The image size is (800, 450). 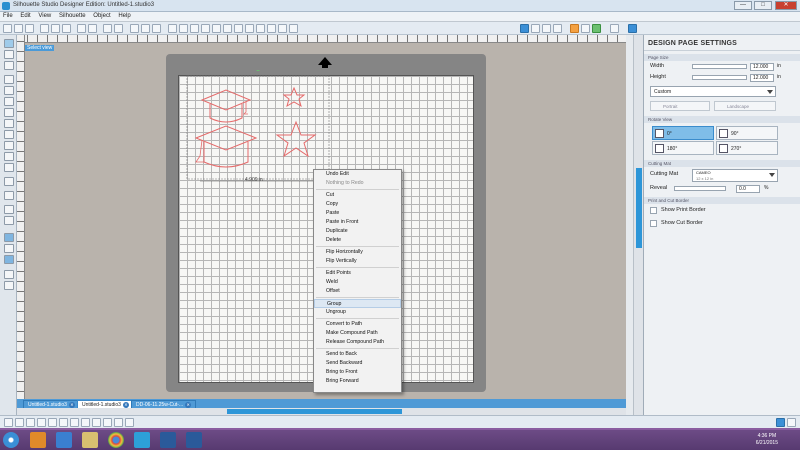 I want to click on reveal-field: 0.0, so click(x=748, y=189).